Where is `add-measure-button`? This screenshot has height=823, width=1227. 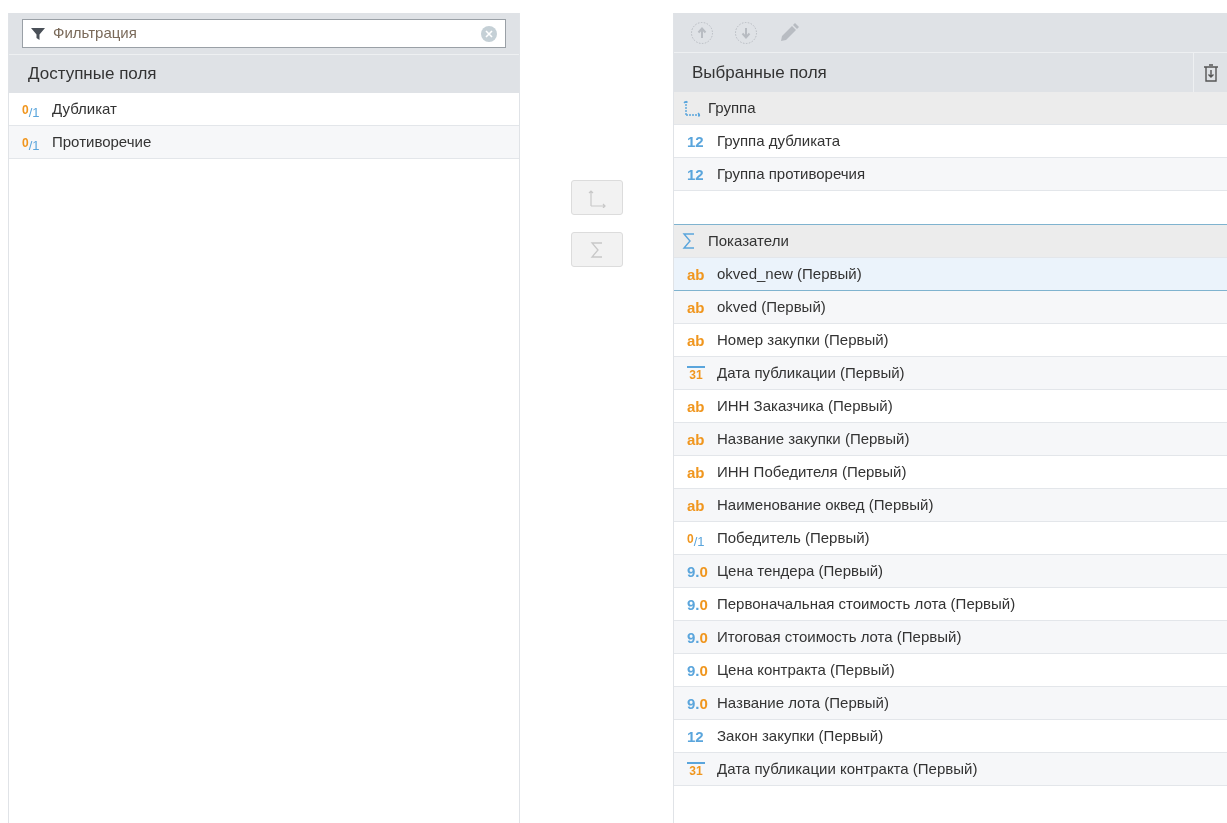 add-measure-button is located at coordinates (596, 249).